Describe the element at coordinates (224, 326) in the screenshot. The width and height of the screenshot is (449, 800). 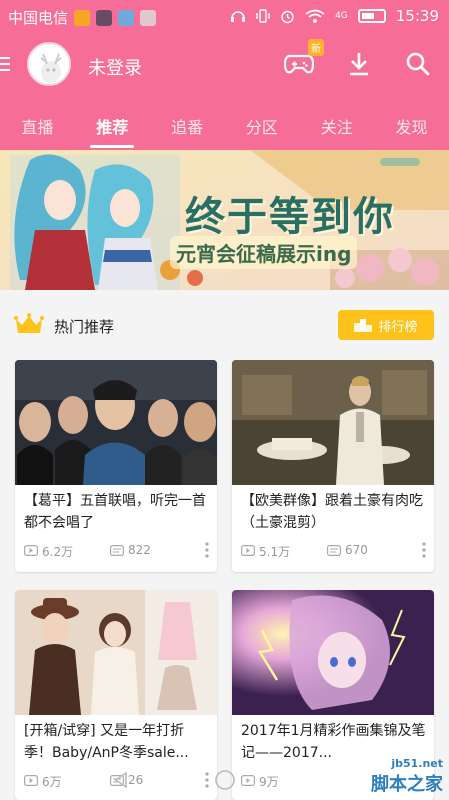
I see `hot-recommend-header: 热门推荐 排行榜` at that location.